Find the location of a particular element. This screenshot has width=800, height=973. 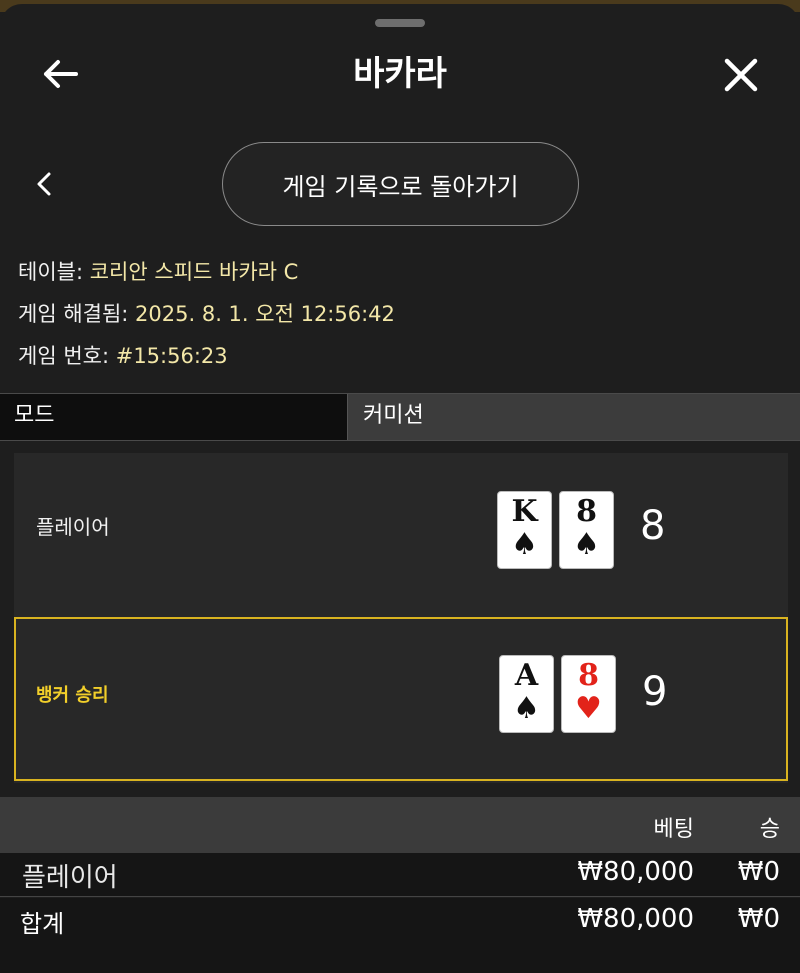

player-score: 8 is located at coordinates (653, 526).